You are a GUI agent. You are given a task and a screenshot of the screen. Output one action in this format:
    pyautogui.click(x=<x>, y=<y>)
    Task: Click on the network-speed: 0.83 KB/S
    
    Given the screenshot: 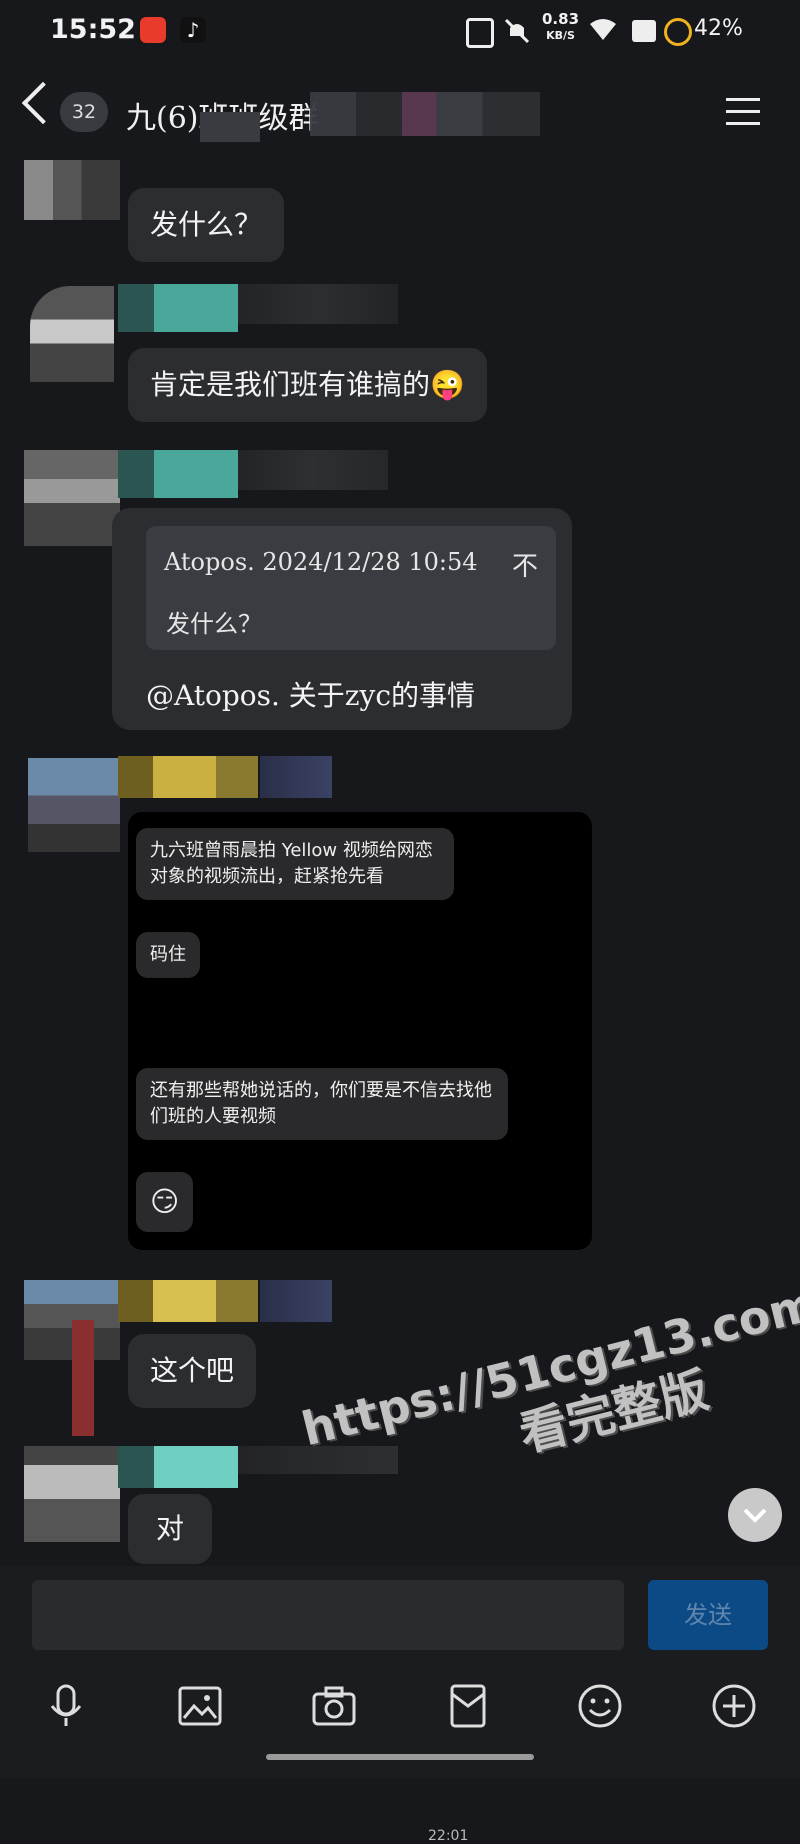 What is the action you would take?
    pyautogui.click(x=560, y=27)
    